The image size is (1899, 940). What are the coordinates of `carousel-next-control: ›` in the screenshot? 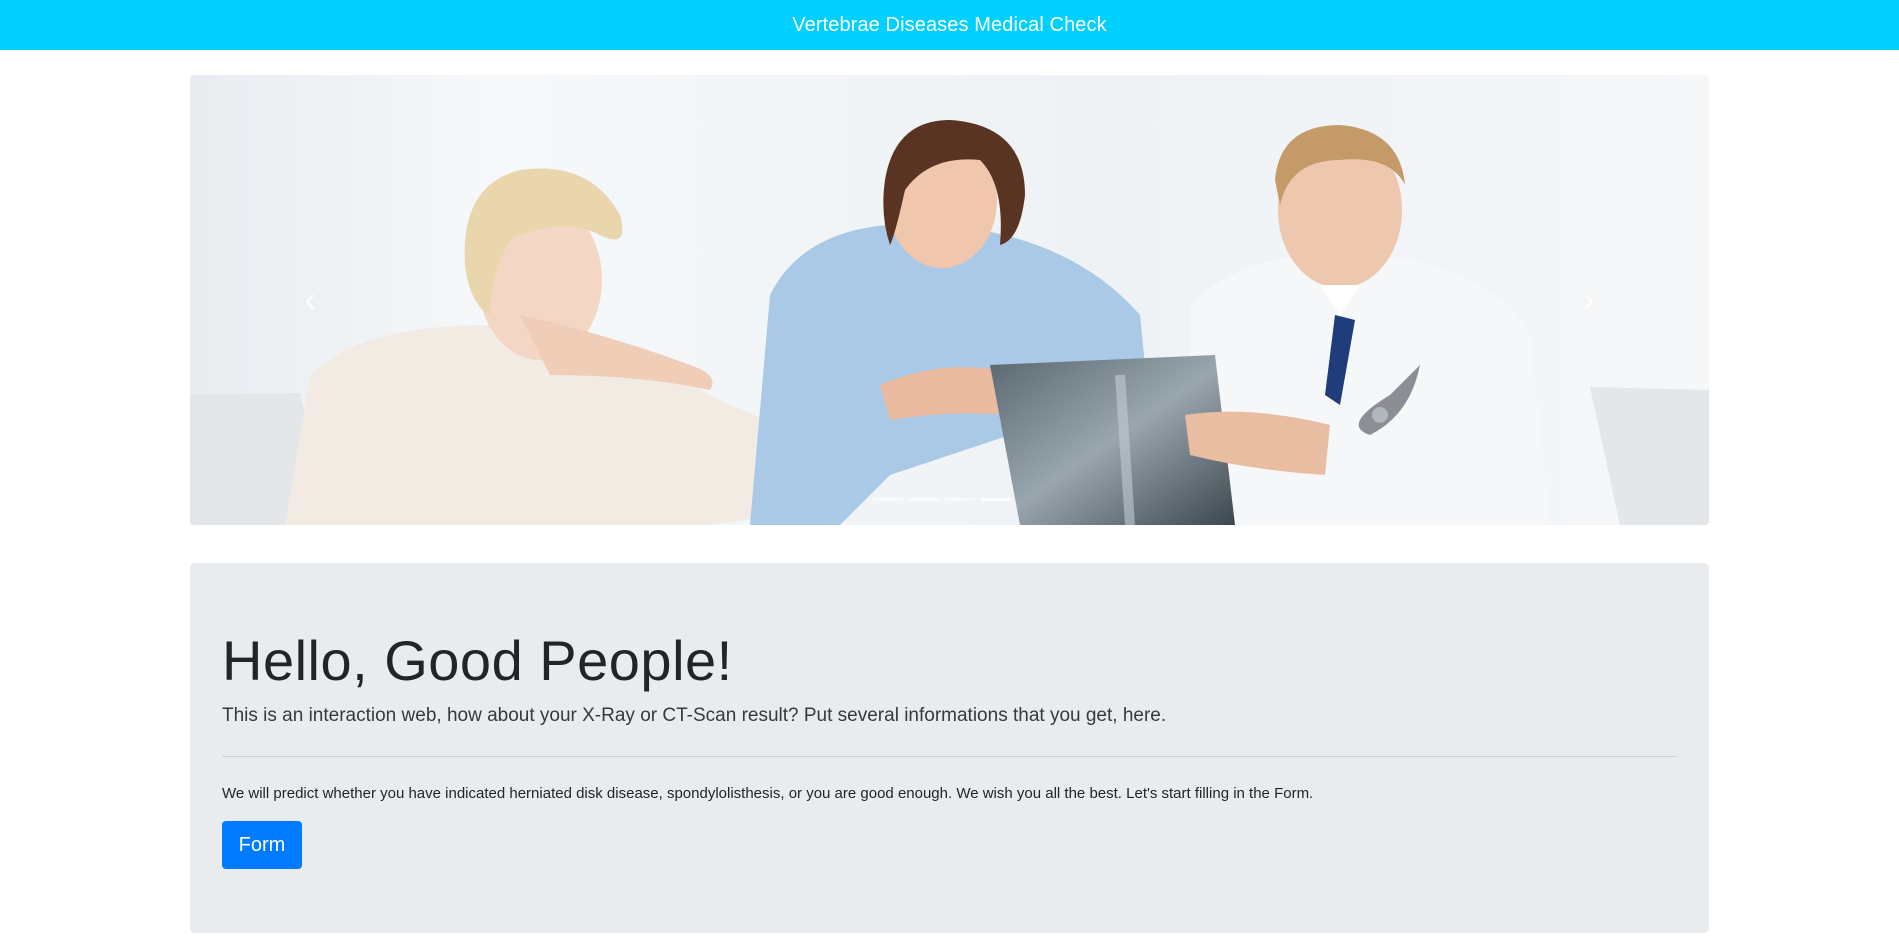 It's located at (1589, 300).